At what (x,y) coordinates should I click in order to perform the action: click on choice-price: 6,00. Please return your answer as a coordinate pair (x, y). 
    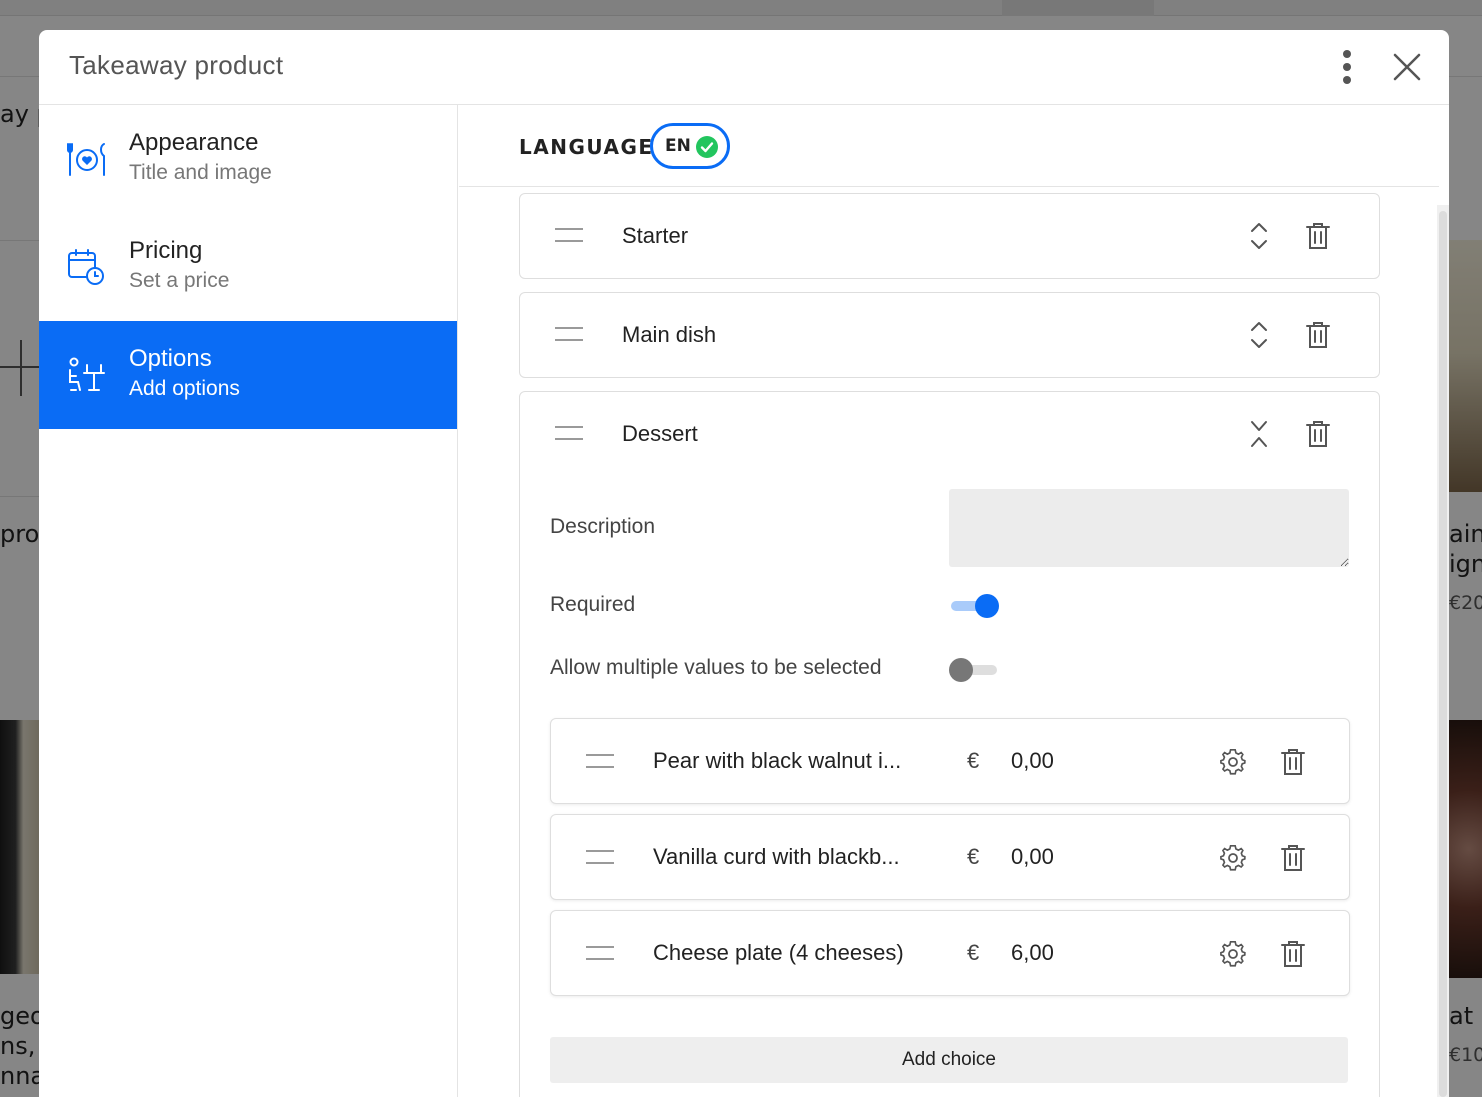
    Looking at the image, I should click on (1032, 953).